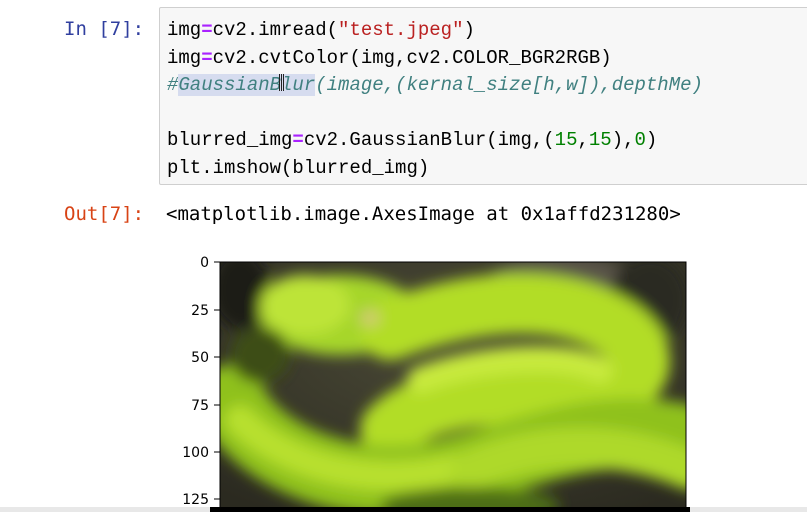 This screenshot has height=512, width=807. What do you see at coordinates (204, 263) in the screenshot?
I see `y-tick-label: 0` at bounding box center [204, 263].